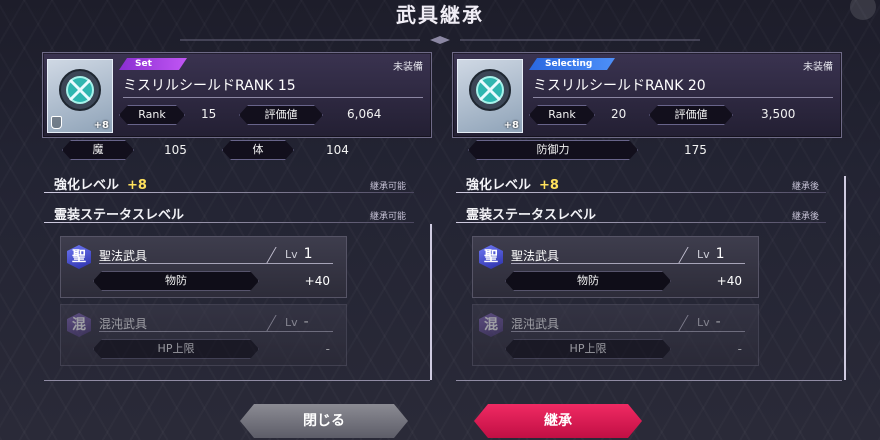  Describe the element at coordinates (619, 114) in the screenshot. I see `rank-value: 20` at that location.